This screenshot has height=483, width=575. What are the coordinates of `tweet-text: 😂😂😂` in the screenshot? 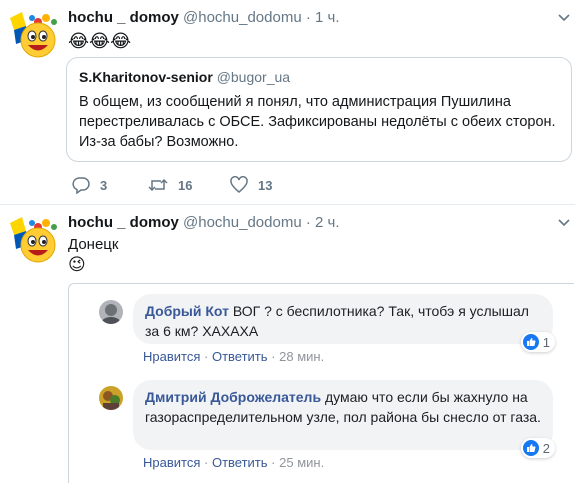 It's located at (100, 41).